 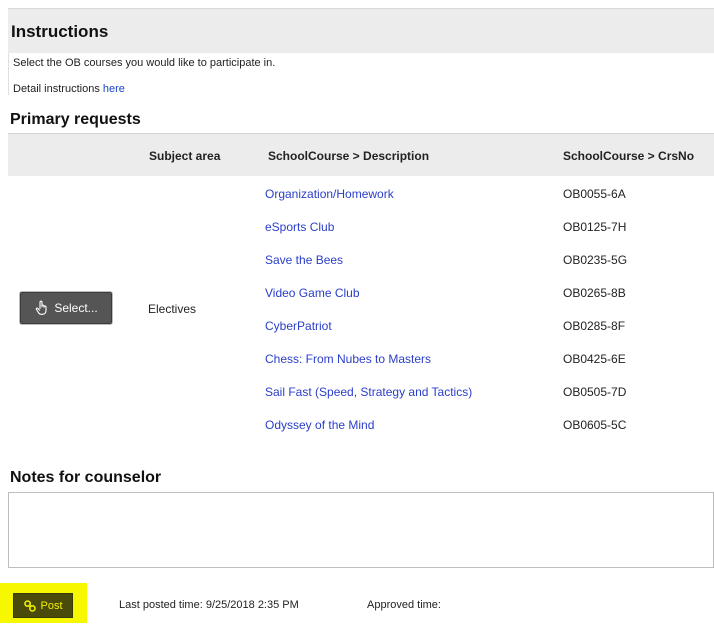 What do you see at coordinates (629, 156) in the screenshot?
I see `column-header-crsno: SchoolCourse > CrsNo` at bounding box center [629, 156].